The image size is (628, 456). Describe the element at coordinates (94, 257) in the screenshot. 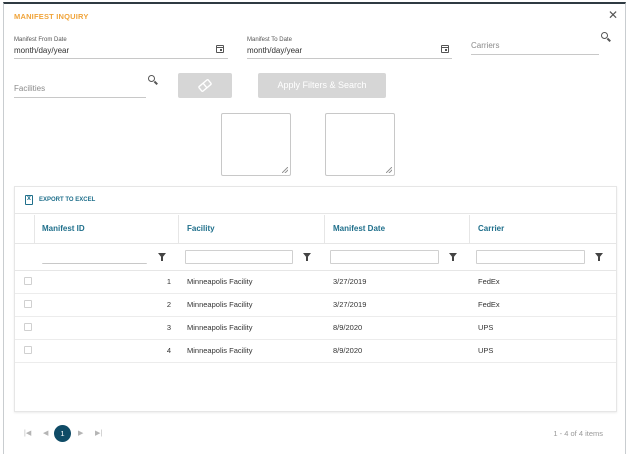

I see `manifest-id-filter-input` at that location.